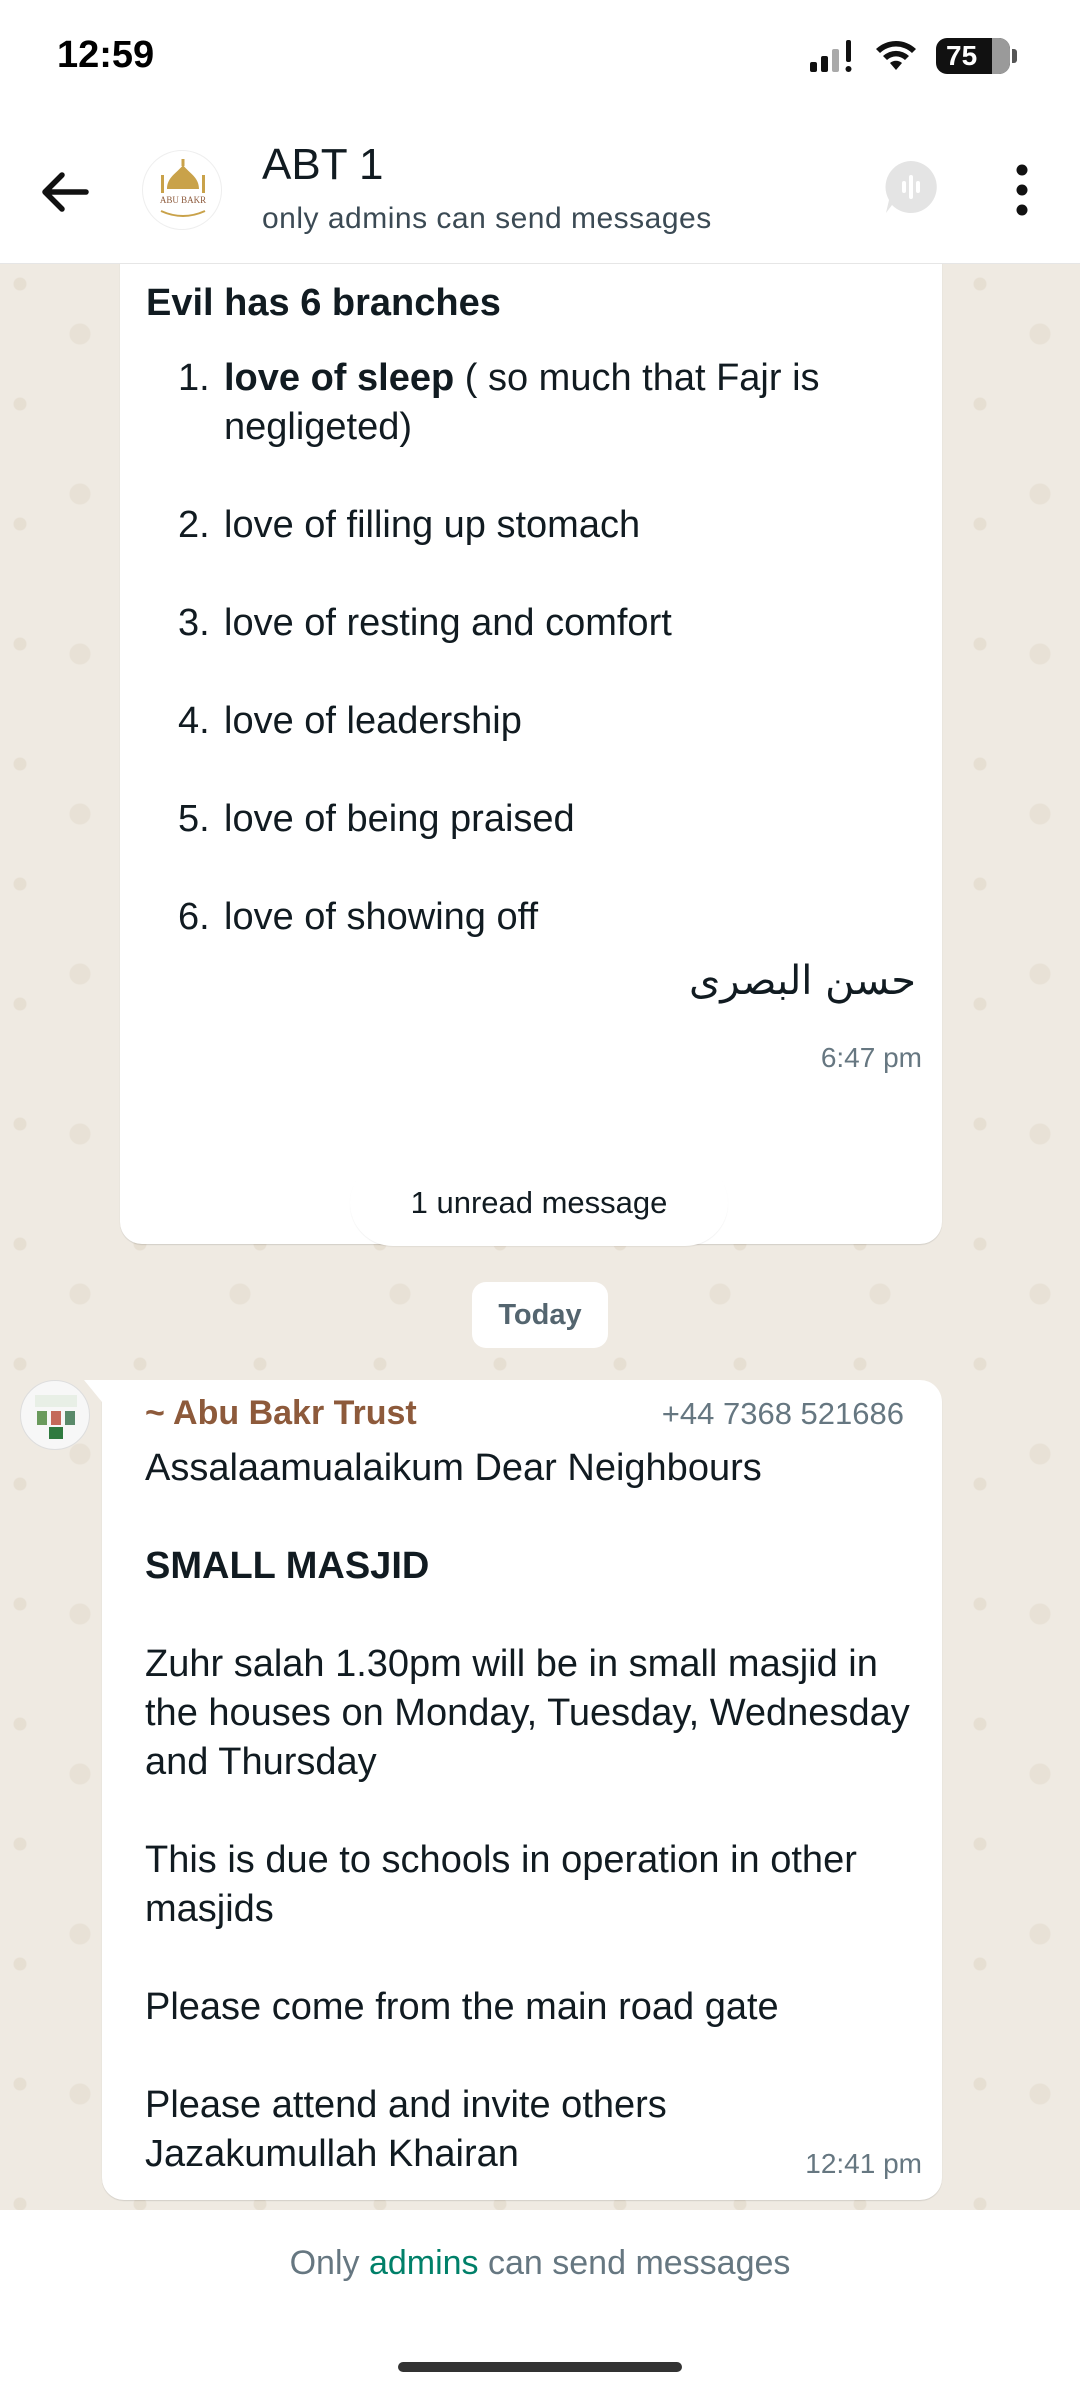  I want to click on sender-logo-icon, so click(56, 1417).